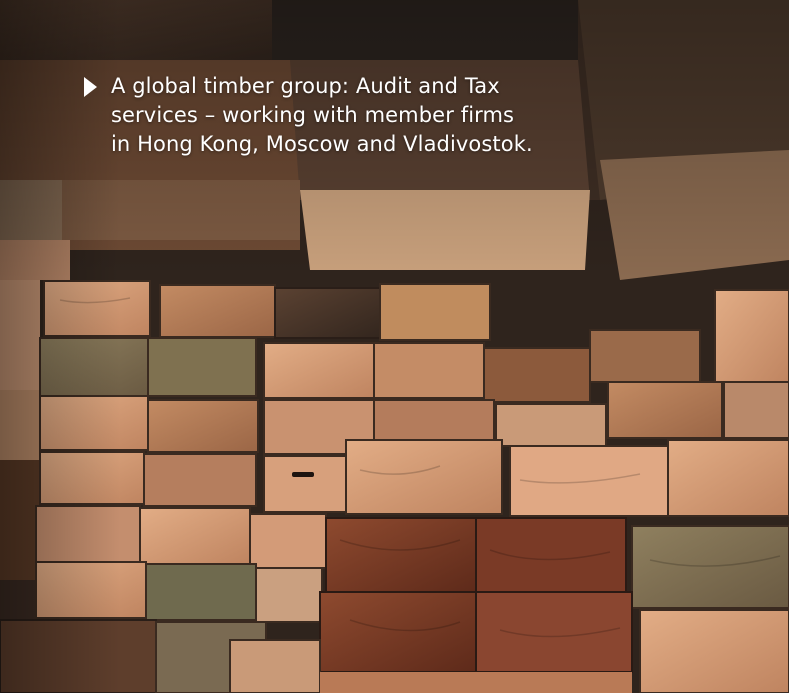 The width and height of the screenshot is (789, 693). What do you see at coordinates (303, 474) in the screenshot?
I see `beam-notch` at bounding box center [303, 474].